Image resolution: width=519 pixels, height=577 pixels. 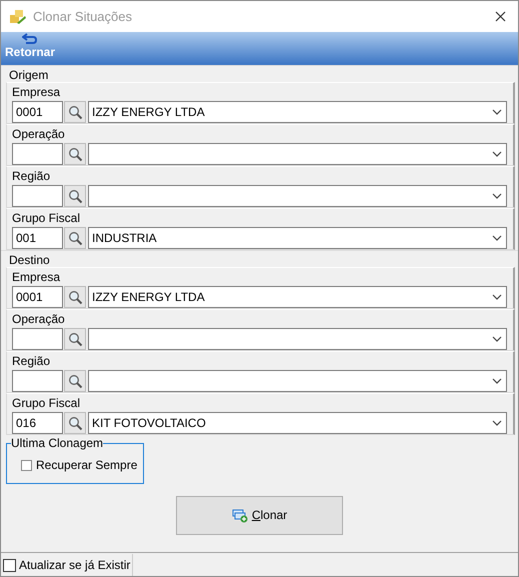 I want to click on checkbox-label: Recuperar Sempre, so click(x=87, y=465).